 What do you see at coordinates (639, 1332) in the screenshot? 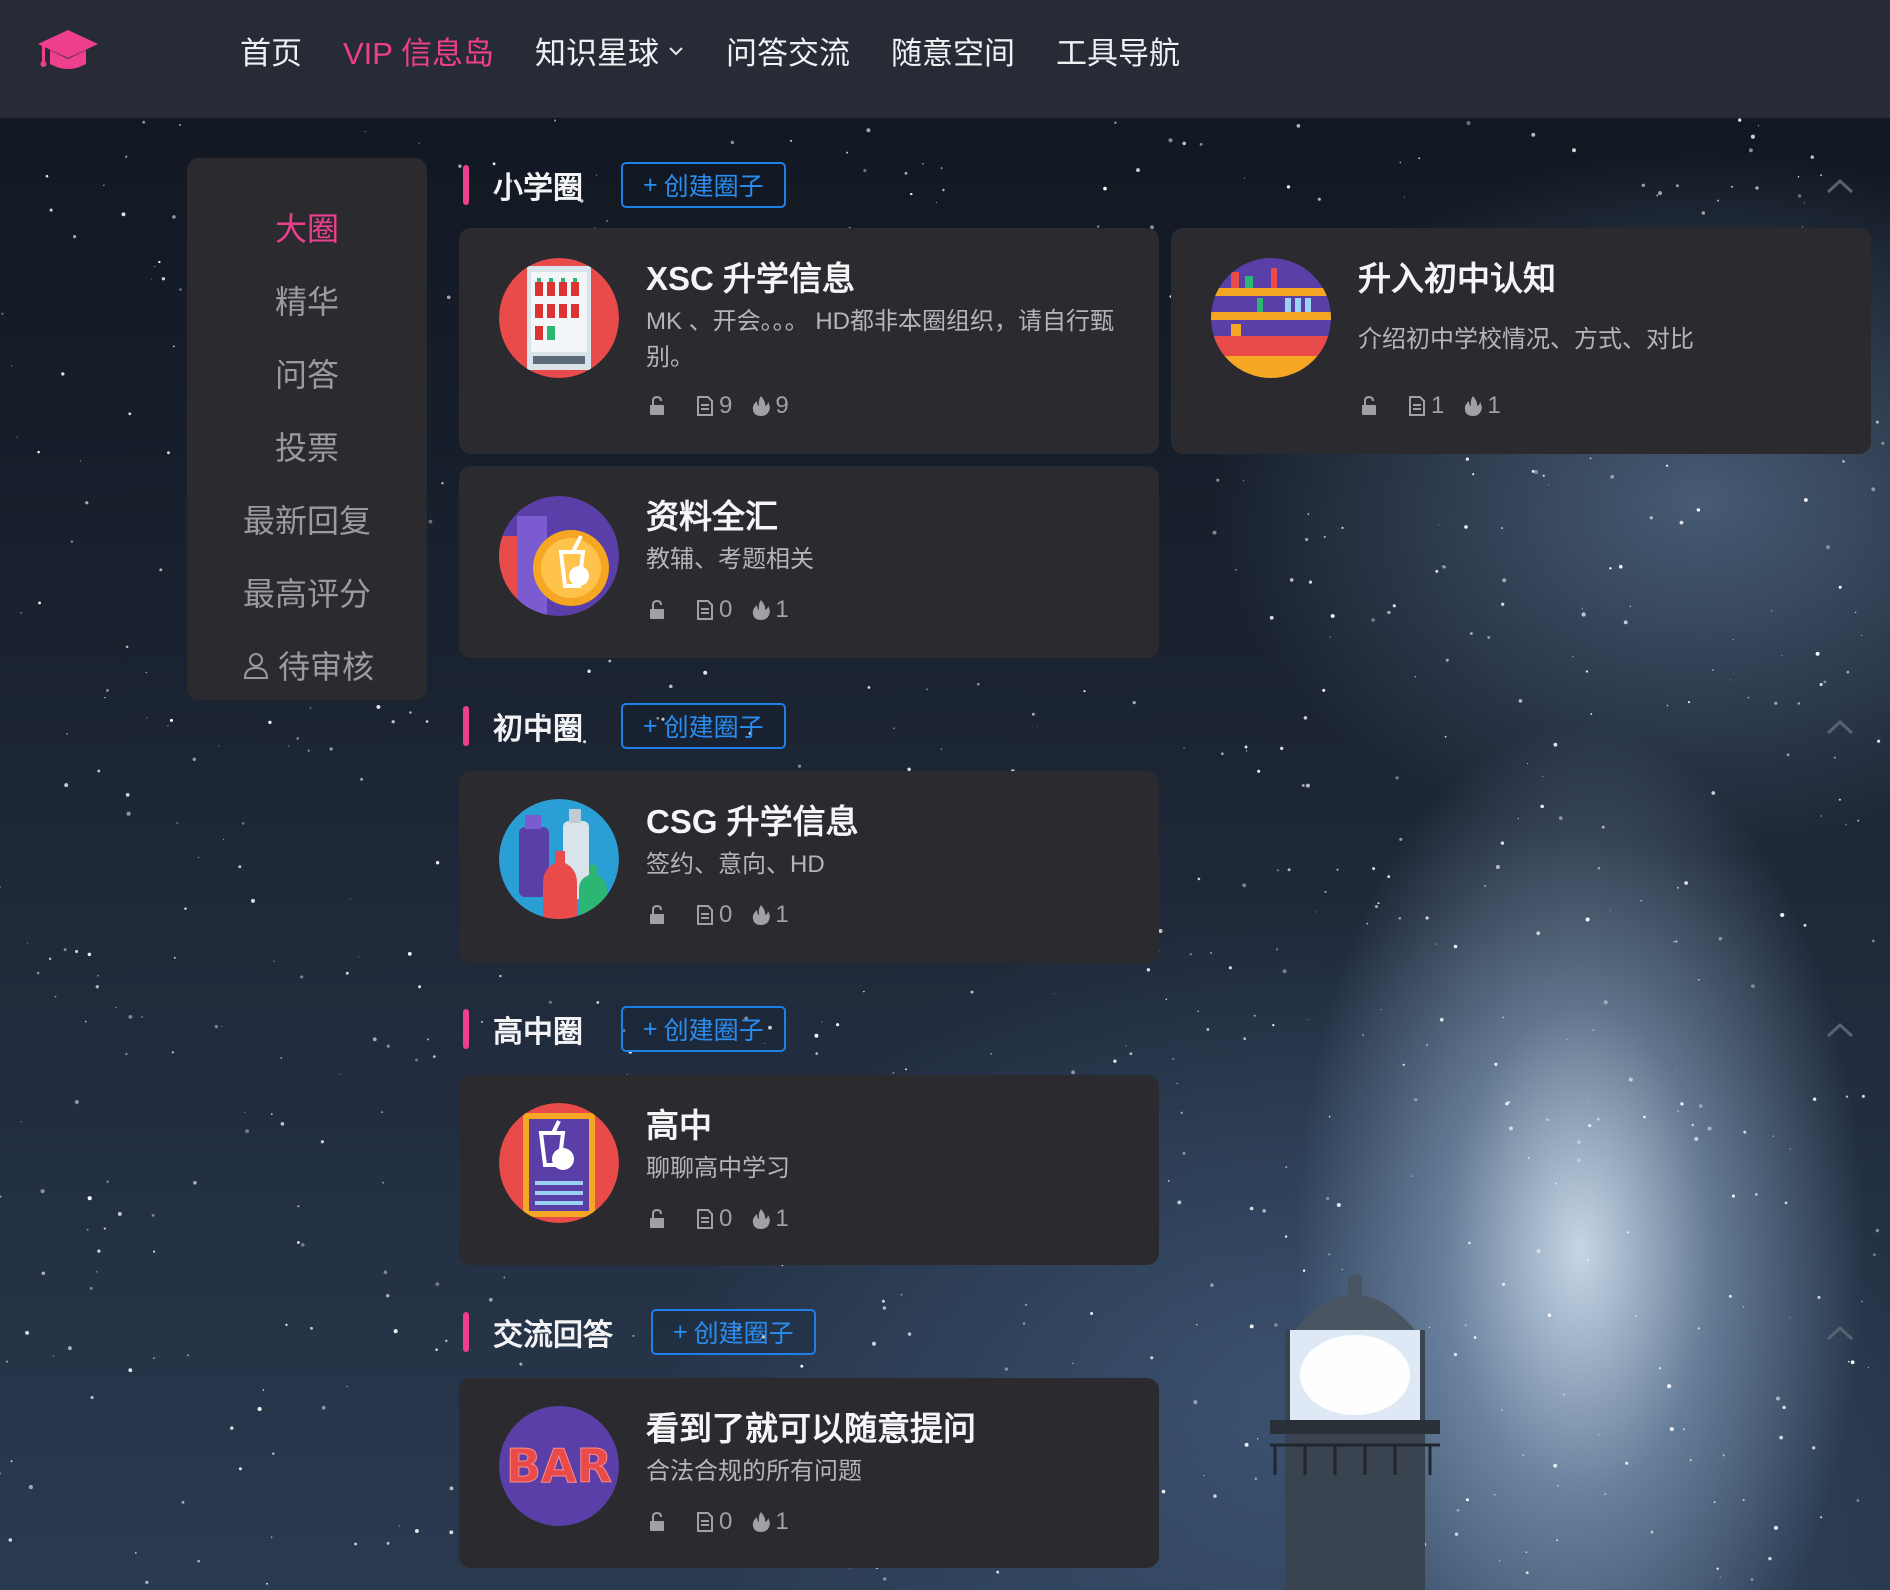
I see `section-header-exchange: 交流回答 + 创建圈子` at bounding box center [639, 1332].